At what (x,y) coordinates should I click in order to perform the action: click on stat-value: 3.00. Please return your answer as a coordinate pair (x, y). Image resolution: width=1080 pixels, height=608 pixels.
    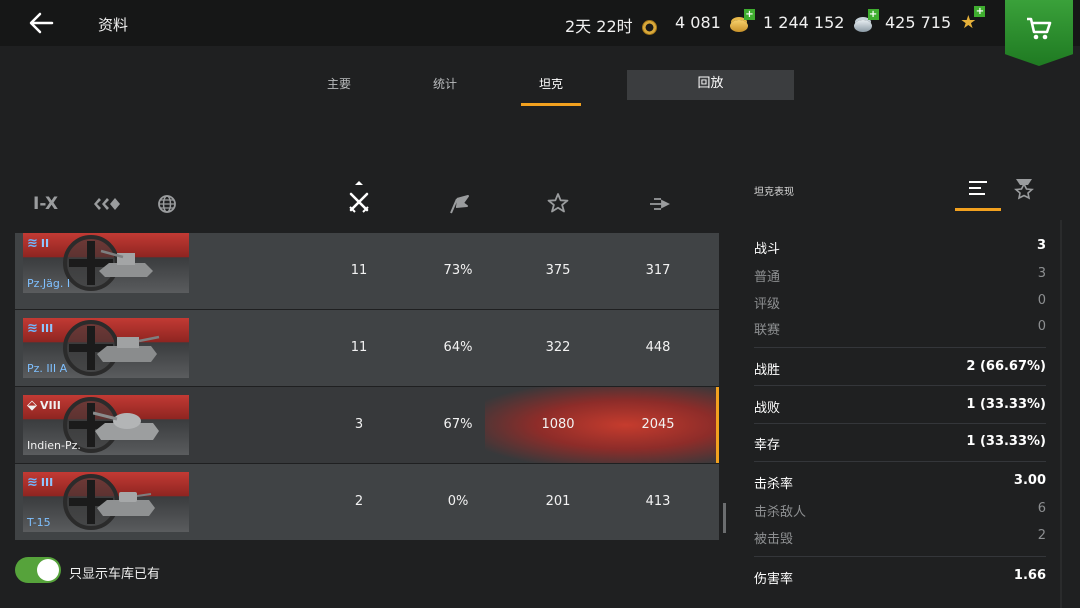
    Looking at the image, I should click on (1029, 480).